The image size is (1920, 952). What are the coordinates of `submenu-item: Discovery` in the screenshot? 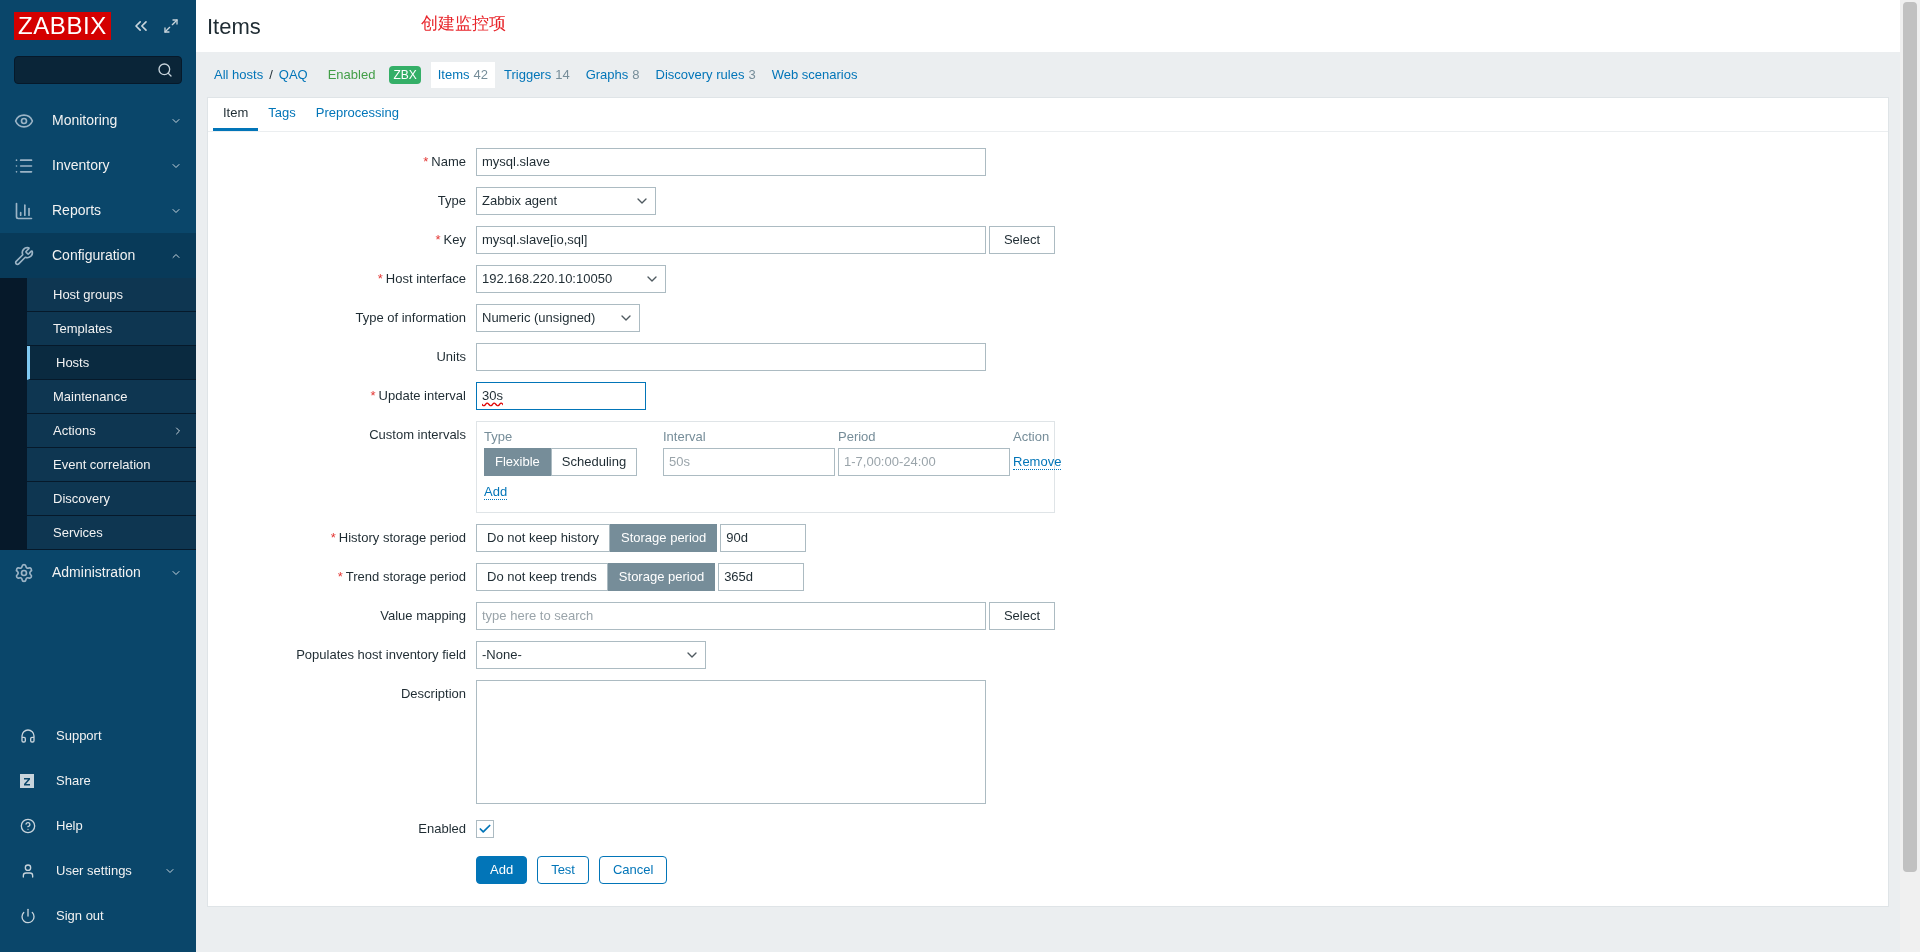 It's located at (111, 499).